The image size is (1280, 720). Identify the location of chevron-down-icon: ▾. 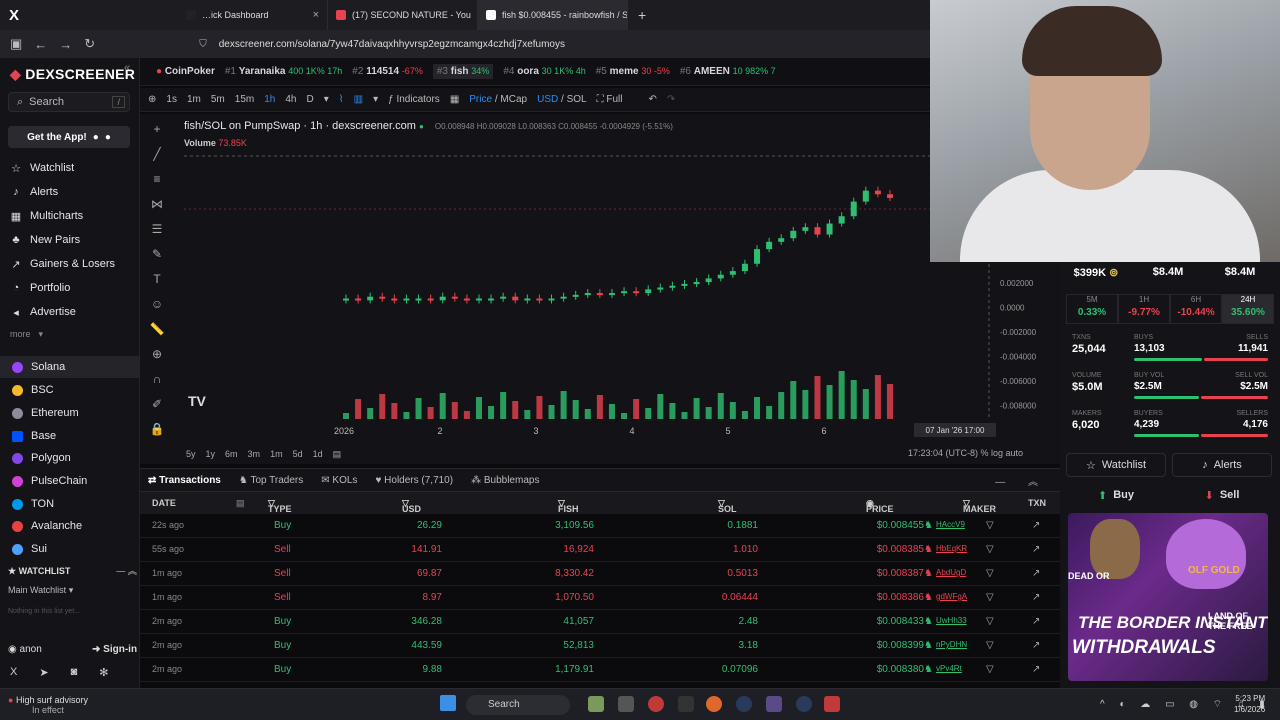
(326, 99).